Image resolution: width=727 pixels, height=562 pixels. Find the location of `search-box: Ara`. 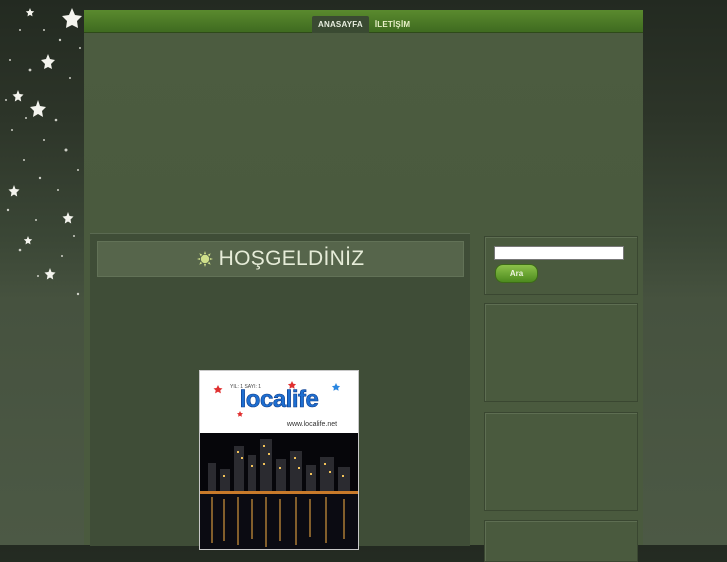

search-box: Ara is located at coordinates (561, 265).